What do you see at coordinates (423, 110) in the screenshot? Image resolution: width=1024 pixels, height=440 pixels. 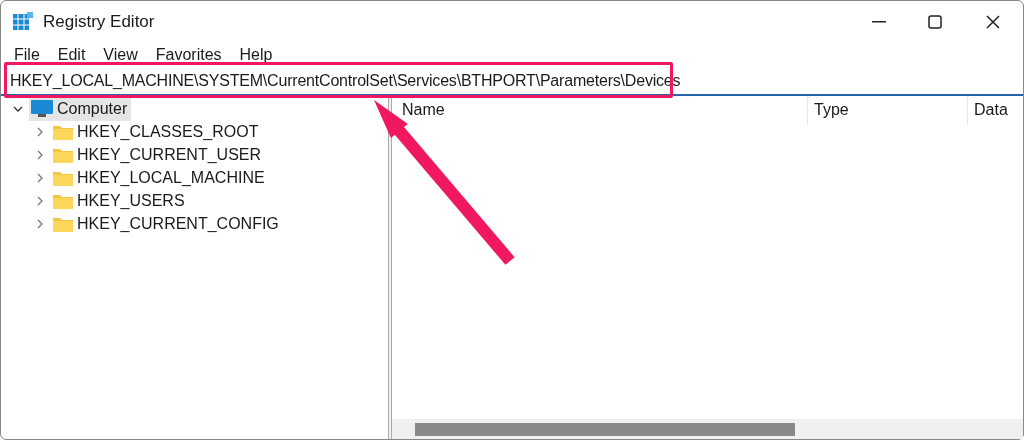 I see `column-header: Name` at bounding box center [423, 110].